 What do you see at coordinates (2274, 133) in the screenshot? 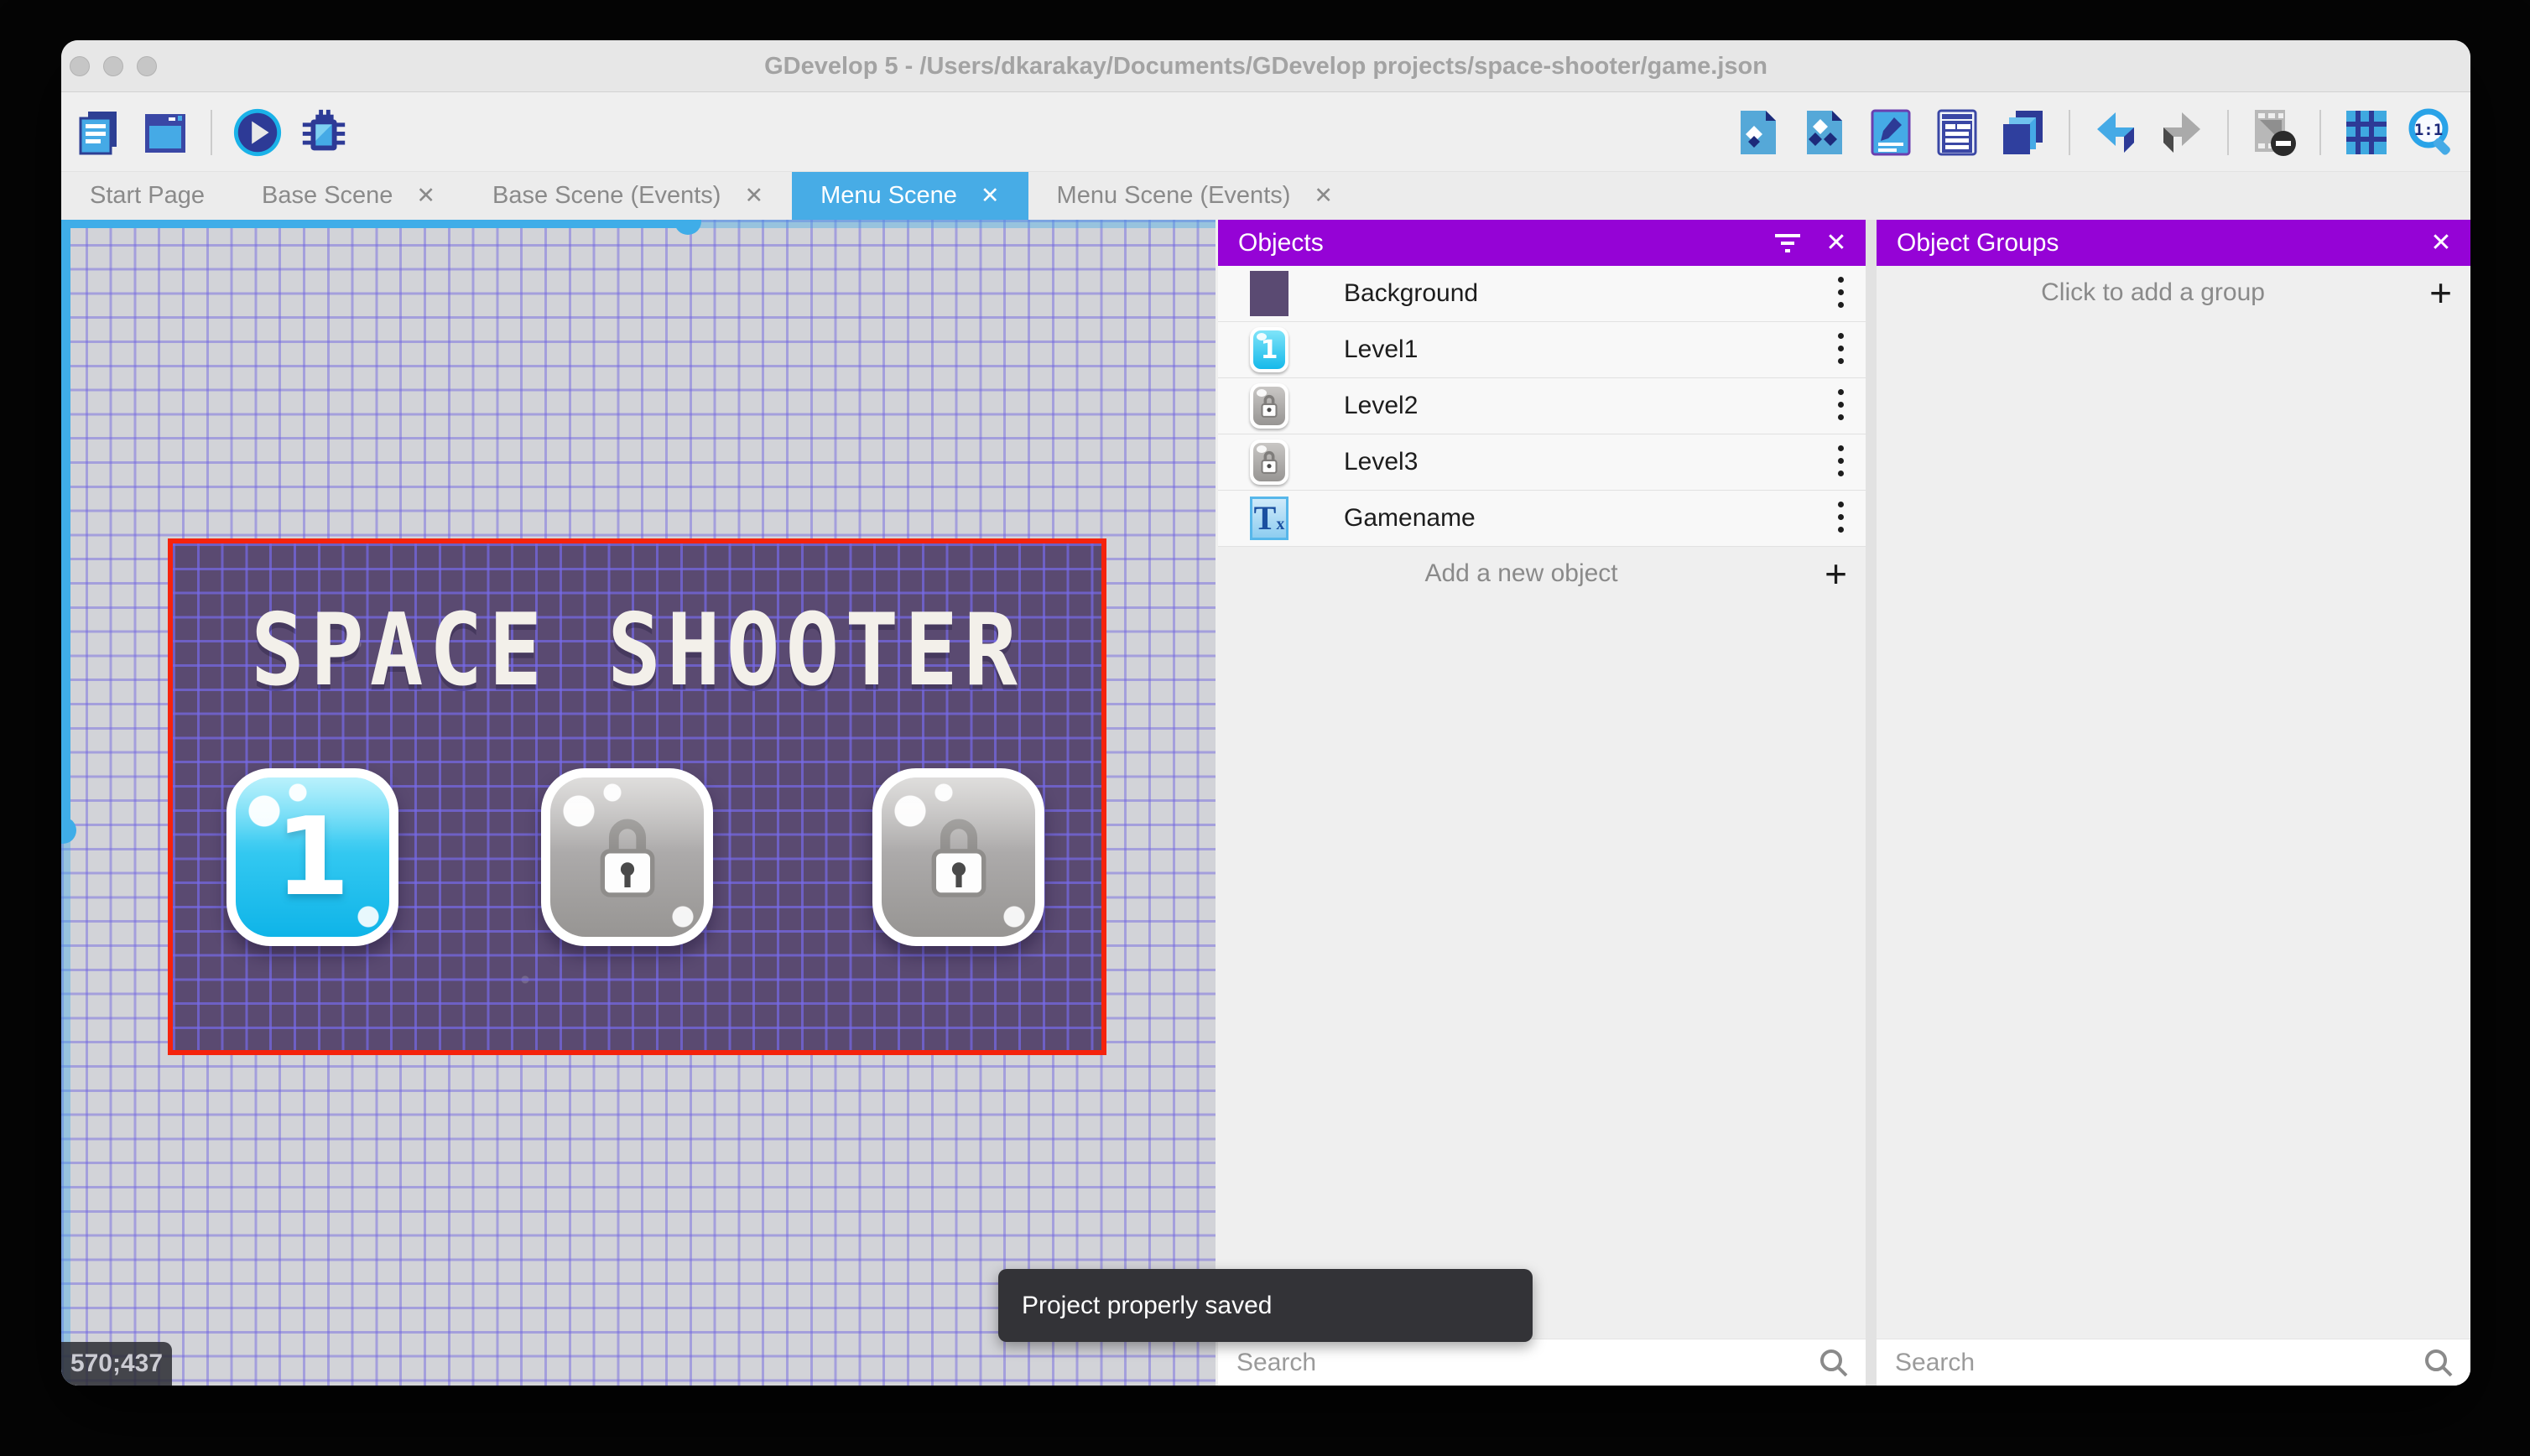
I see `window-mask-icon` at bounding box center [2274, 133].